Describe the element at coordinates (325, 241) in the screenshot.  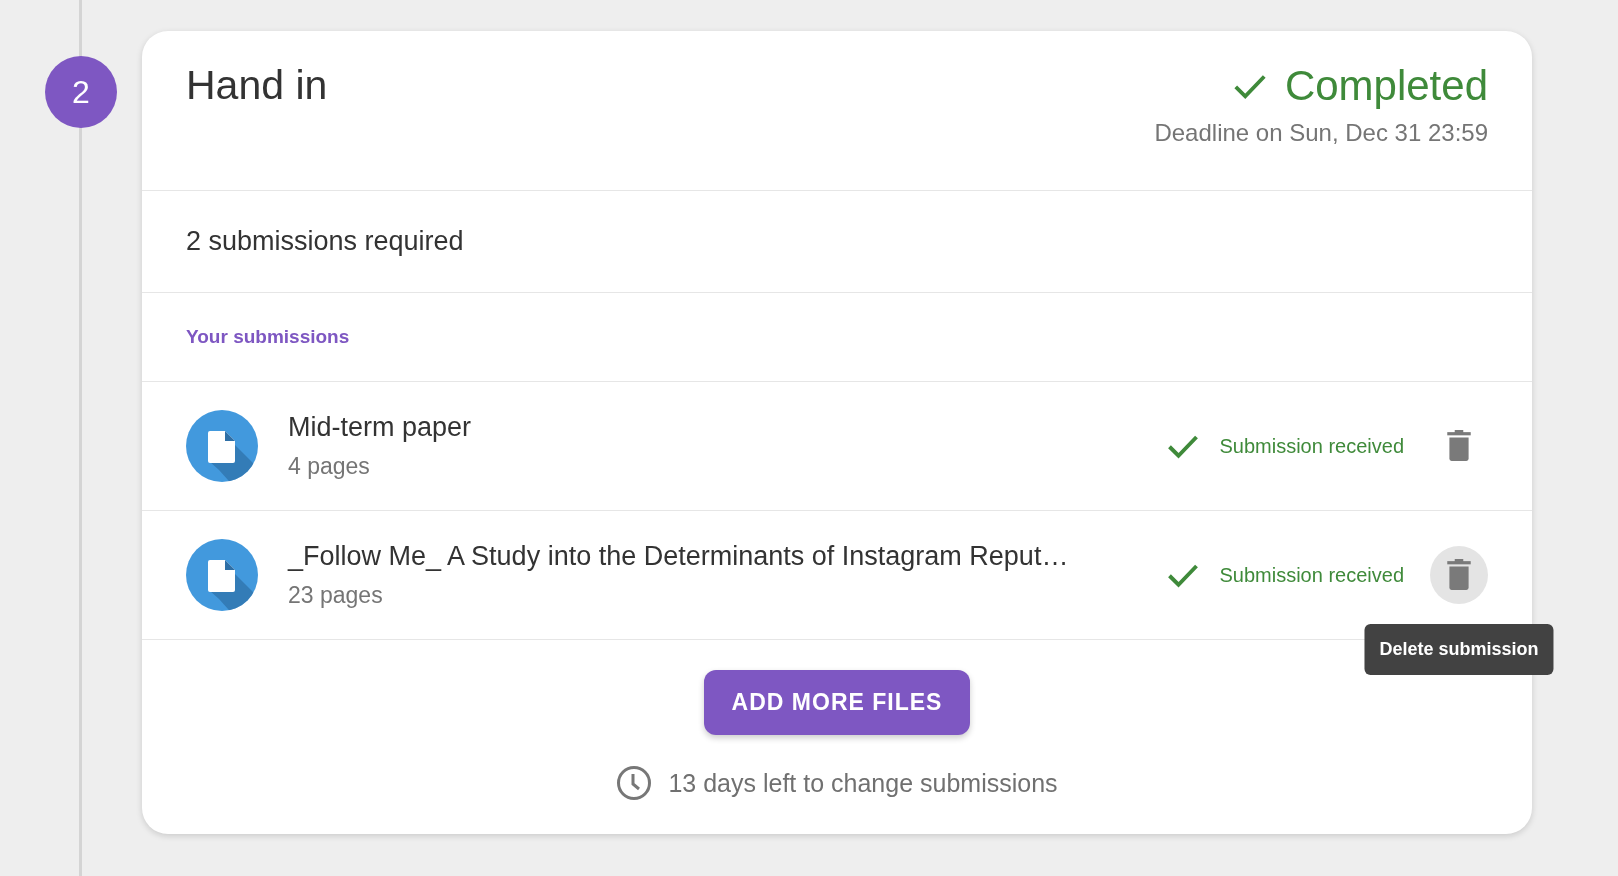
I see `requirement-text: 2 submissions required` at that location.